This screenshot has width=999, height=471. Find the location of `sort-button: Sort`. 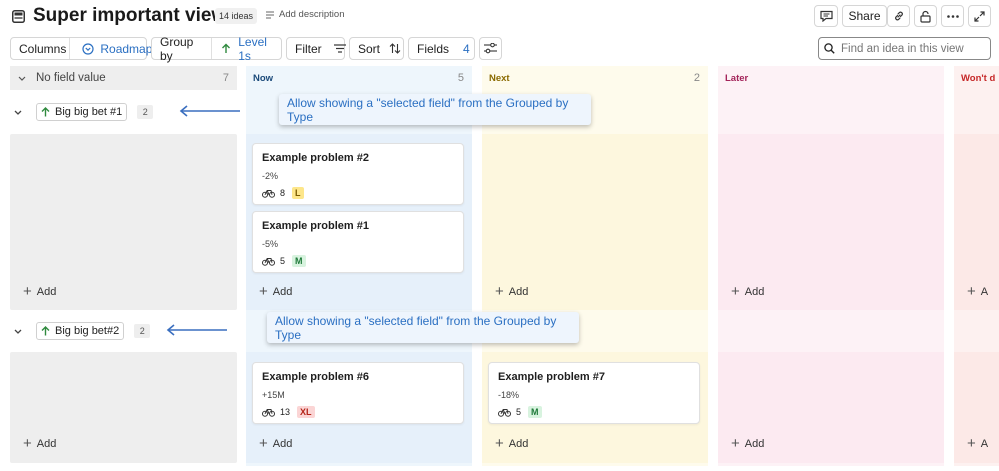

sort-button: Sort is located at coordinates (376, 48).